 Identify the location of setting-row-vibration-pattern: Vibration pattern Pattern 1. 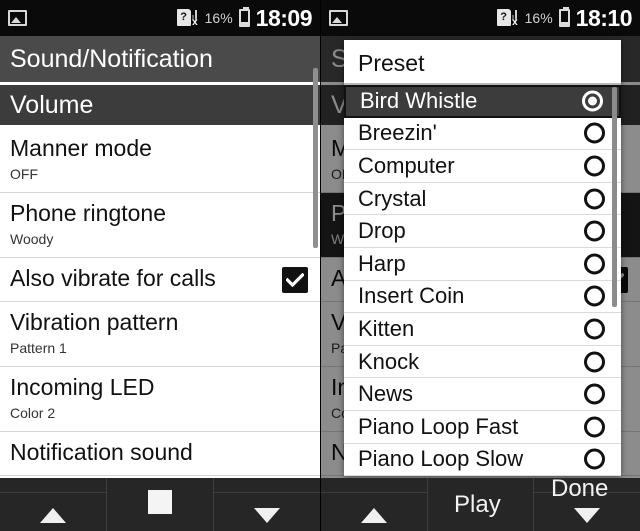
(160, 334).